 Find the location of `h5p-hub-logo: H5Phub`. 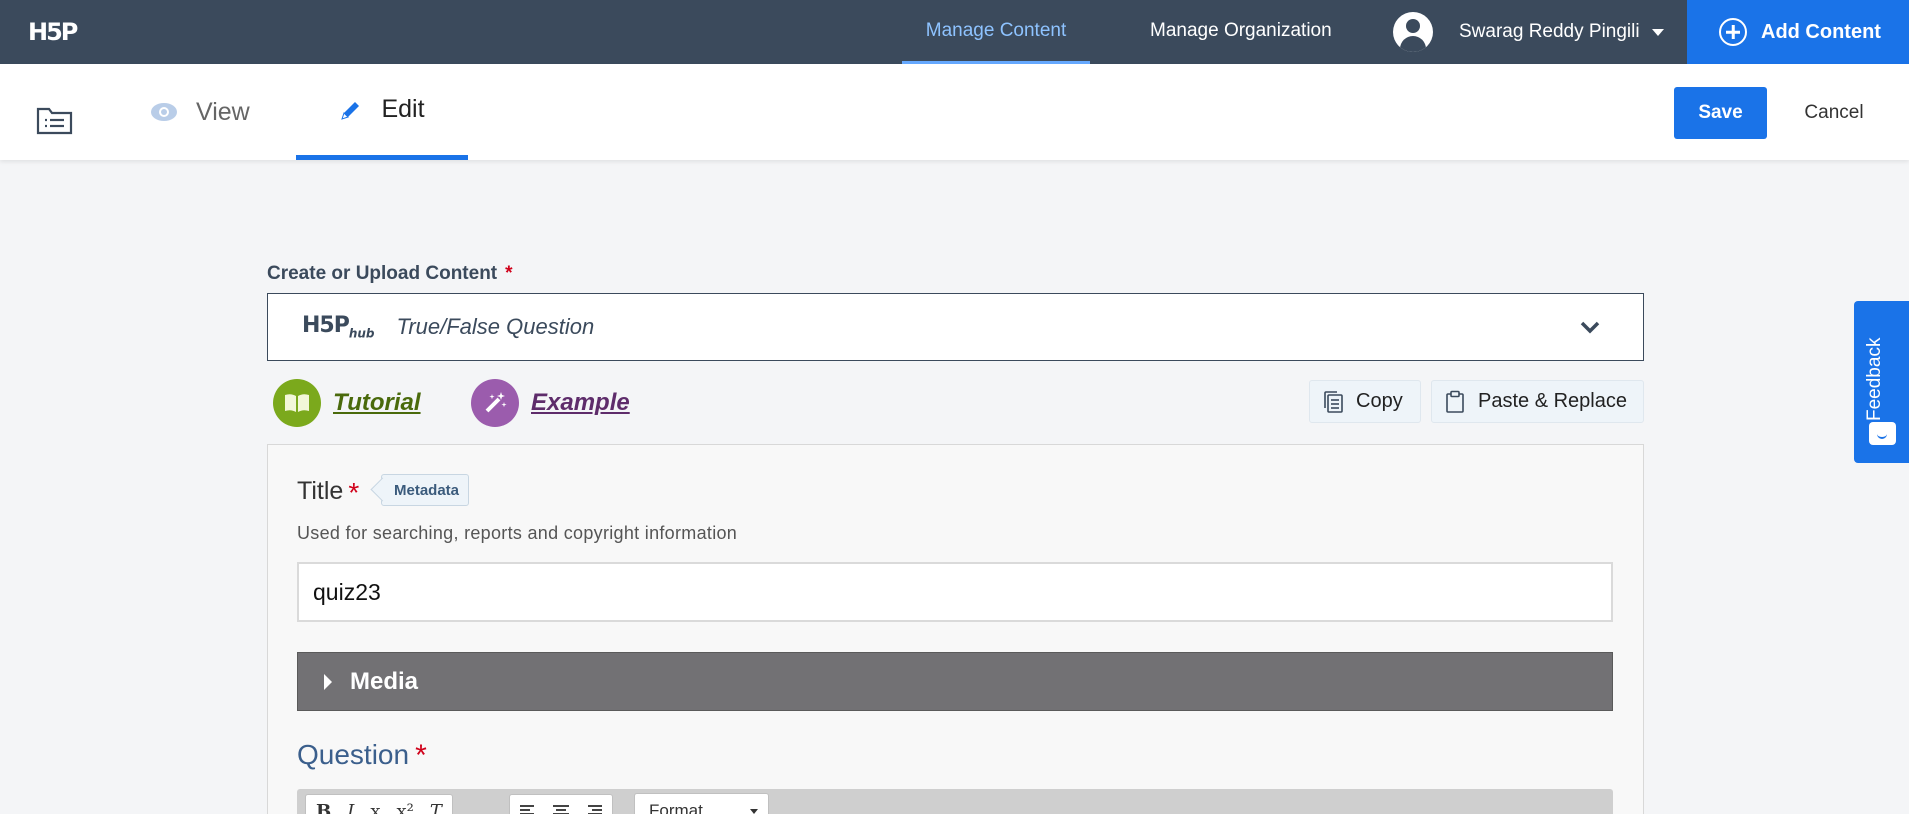

h5p-hub-logo: H5Phub is located at coordinates (338, 326).